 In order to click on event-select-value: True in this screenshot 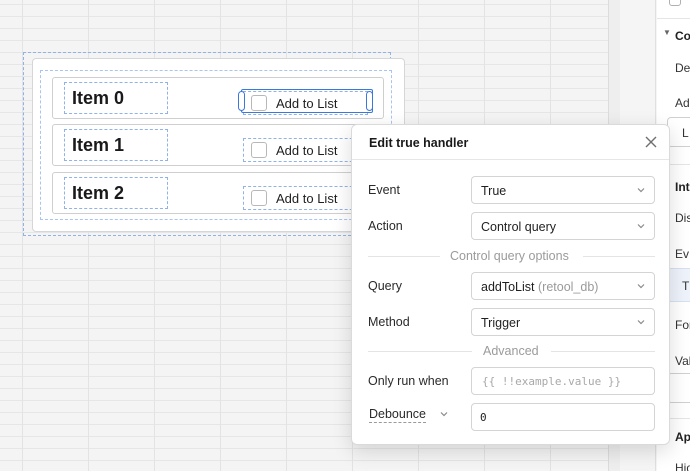, I will do `click(494, 191)`.